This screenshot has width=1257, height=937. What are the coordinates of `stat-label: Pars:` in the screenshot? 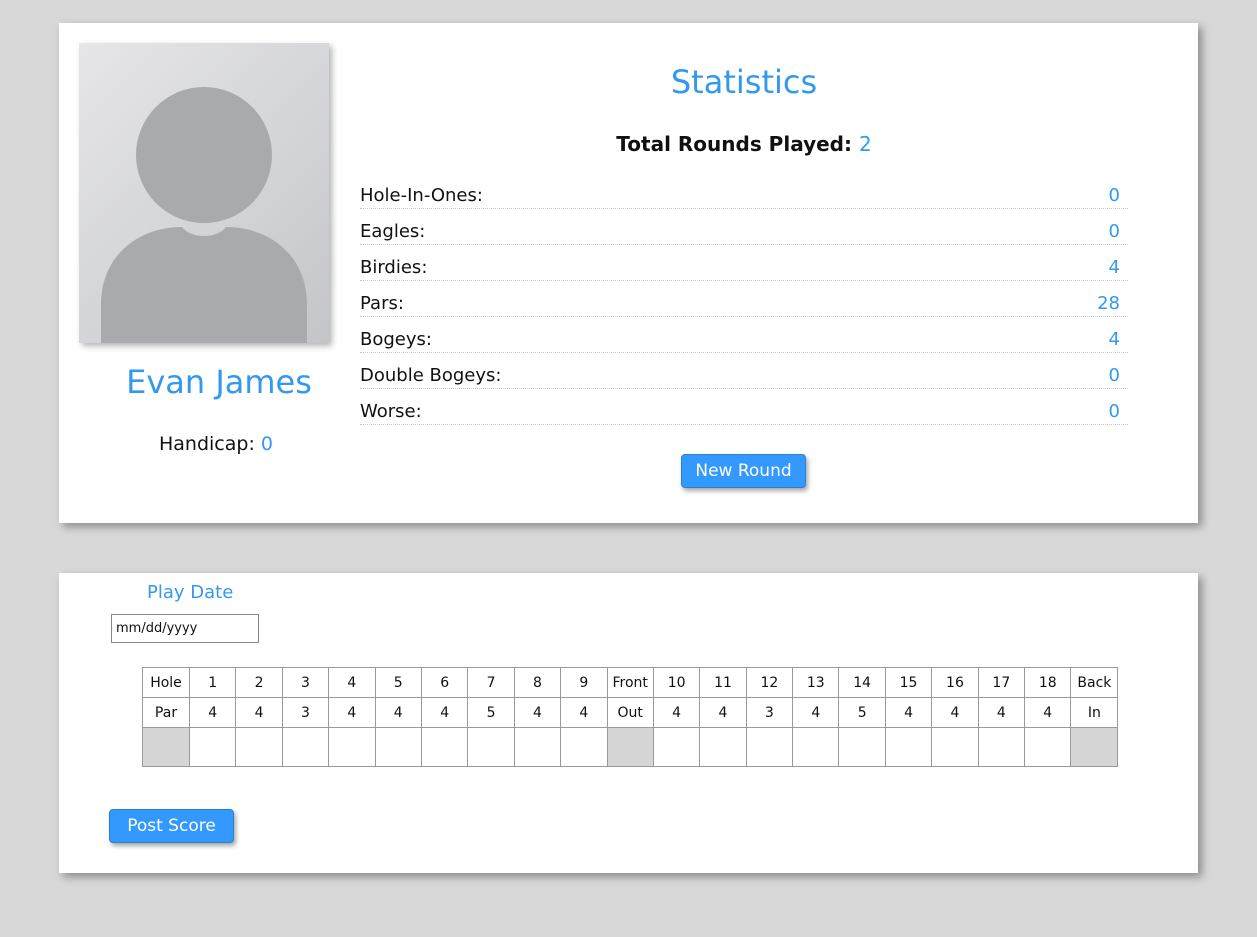 It's located at (382, 303).